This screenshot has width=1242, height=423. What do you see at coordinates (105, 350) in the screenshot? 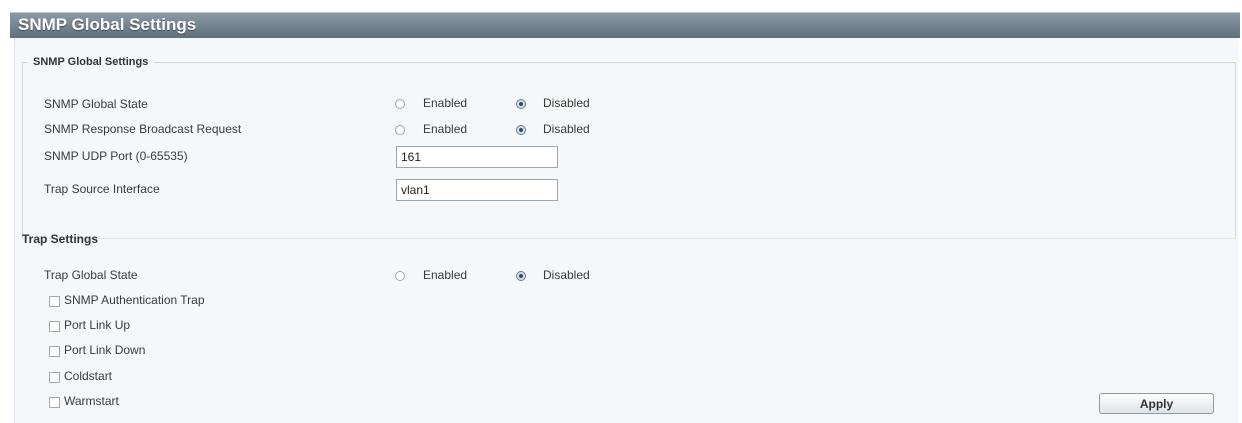
I see `port-link-down-label: Port Link Down` at bounding box center [105, 350].